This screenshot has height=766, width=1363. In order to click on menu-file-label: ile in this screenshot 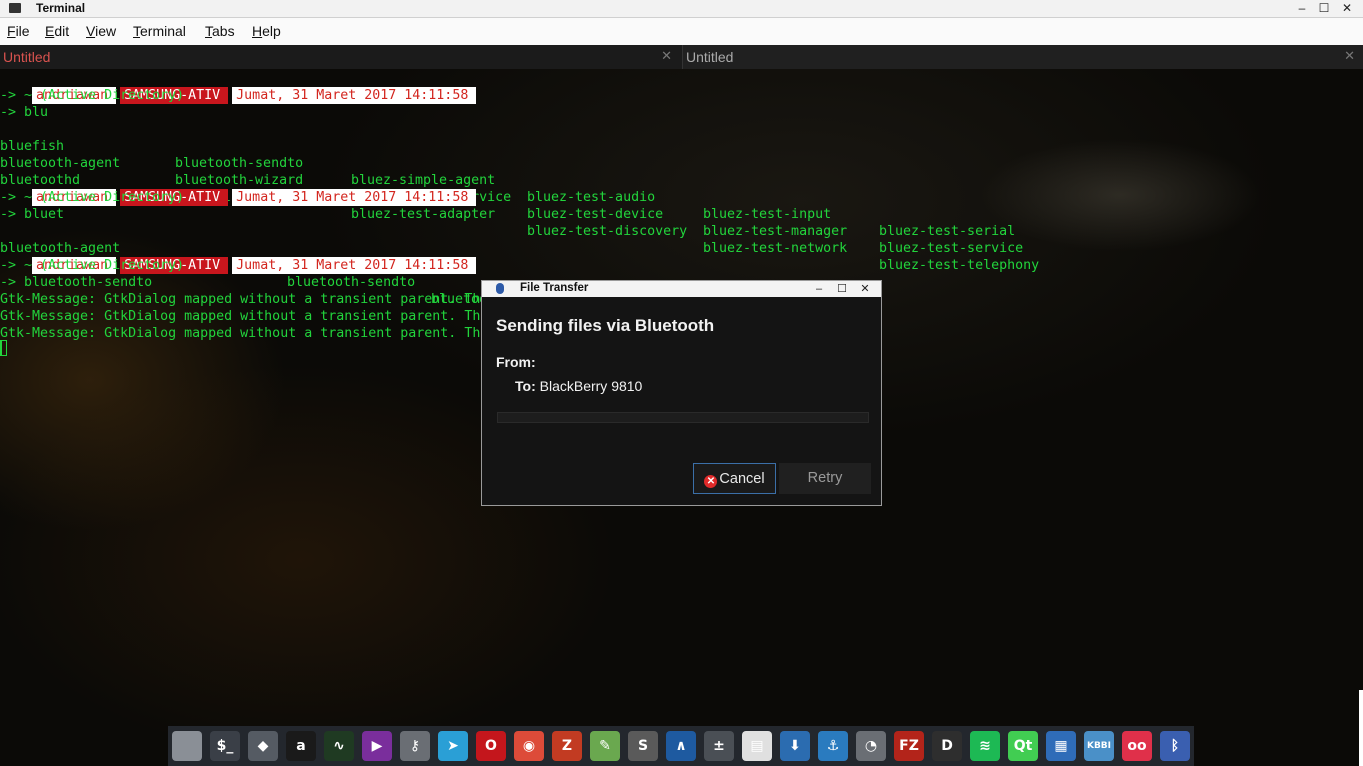, I will do `click(22, 31)`.